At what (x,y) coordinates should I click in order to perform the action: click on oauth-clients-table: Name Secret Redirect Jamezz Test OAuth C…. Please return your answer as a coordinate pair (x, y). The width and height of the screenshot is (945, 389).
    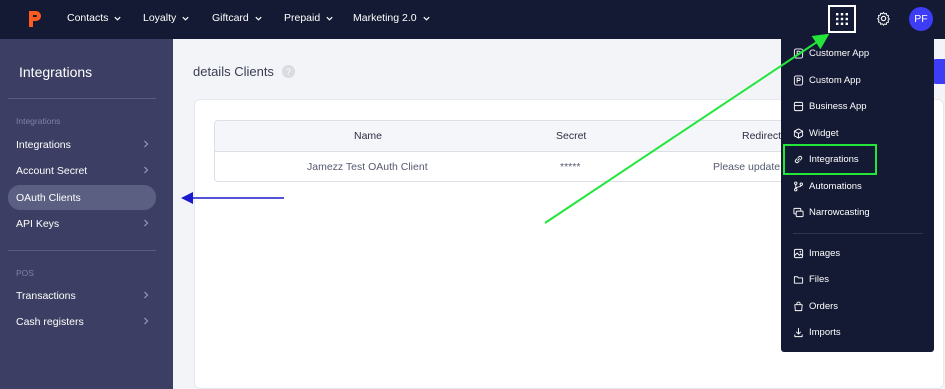
    Looking at the image, I should click on (514, 151).